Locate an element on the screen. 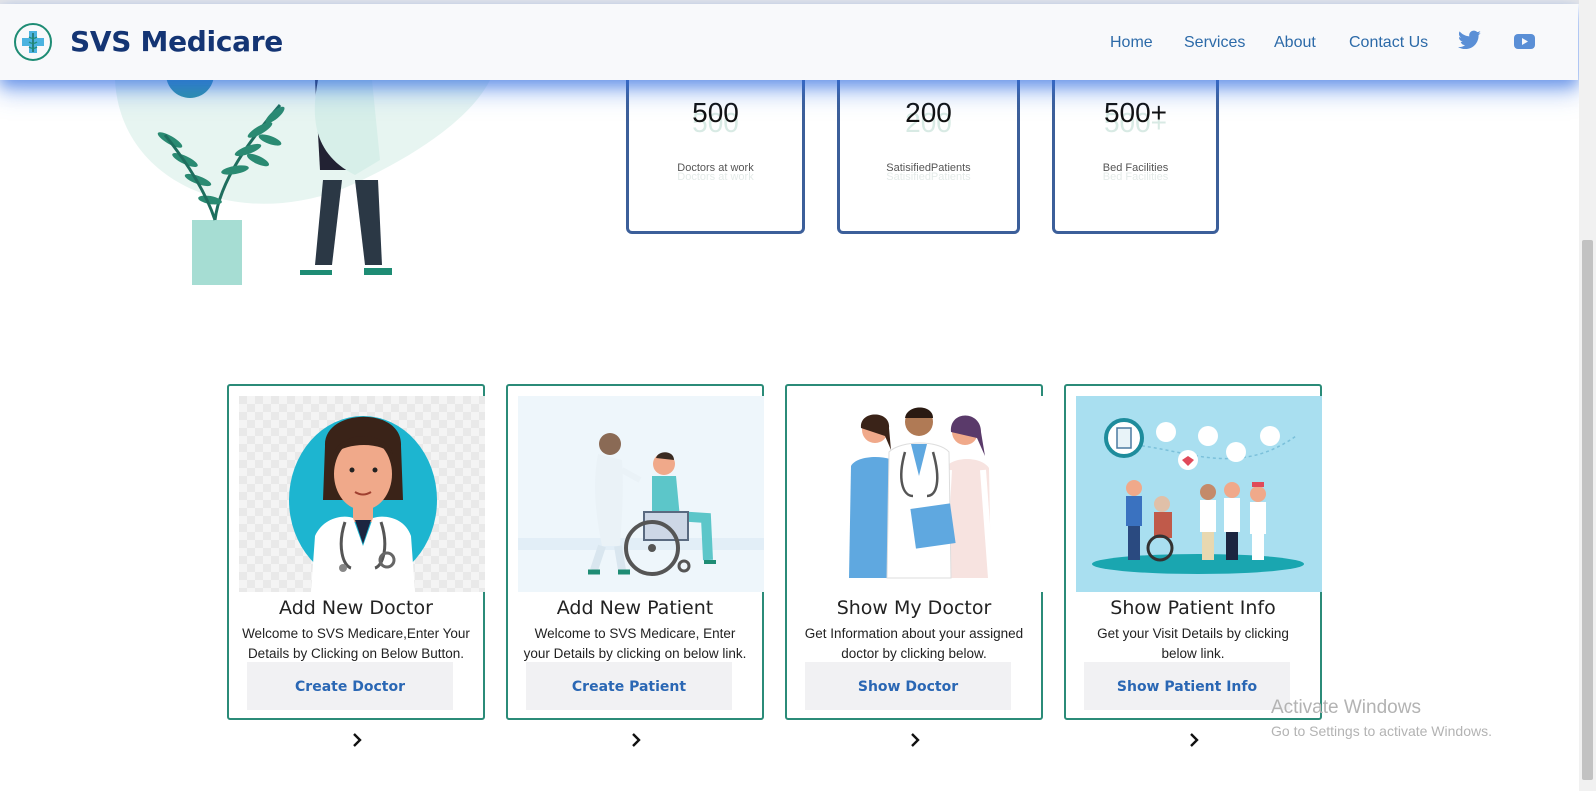 The width and height of the screenshot is (1596, 791). stat-value: 200 is located at coordinates (928, 112).